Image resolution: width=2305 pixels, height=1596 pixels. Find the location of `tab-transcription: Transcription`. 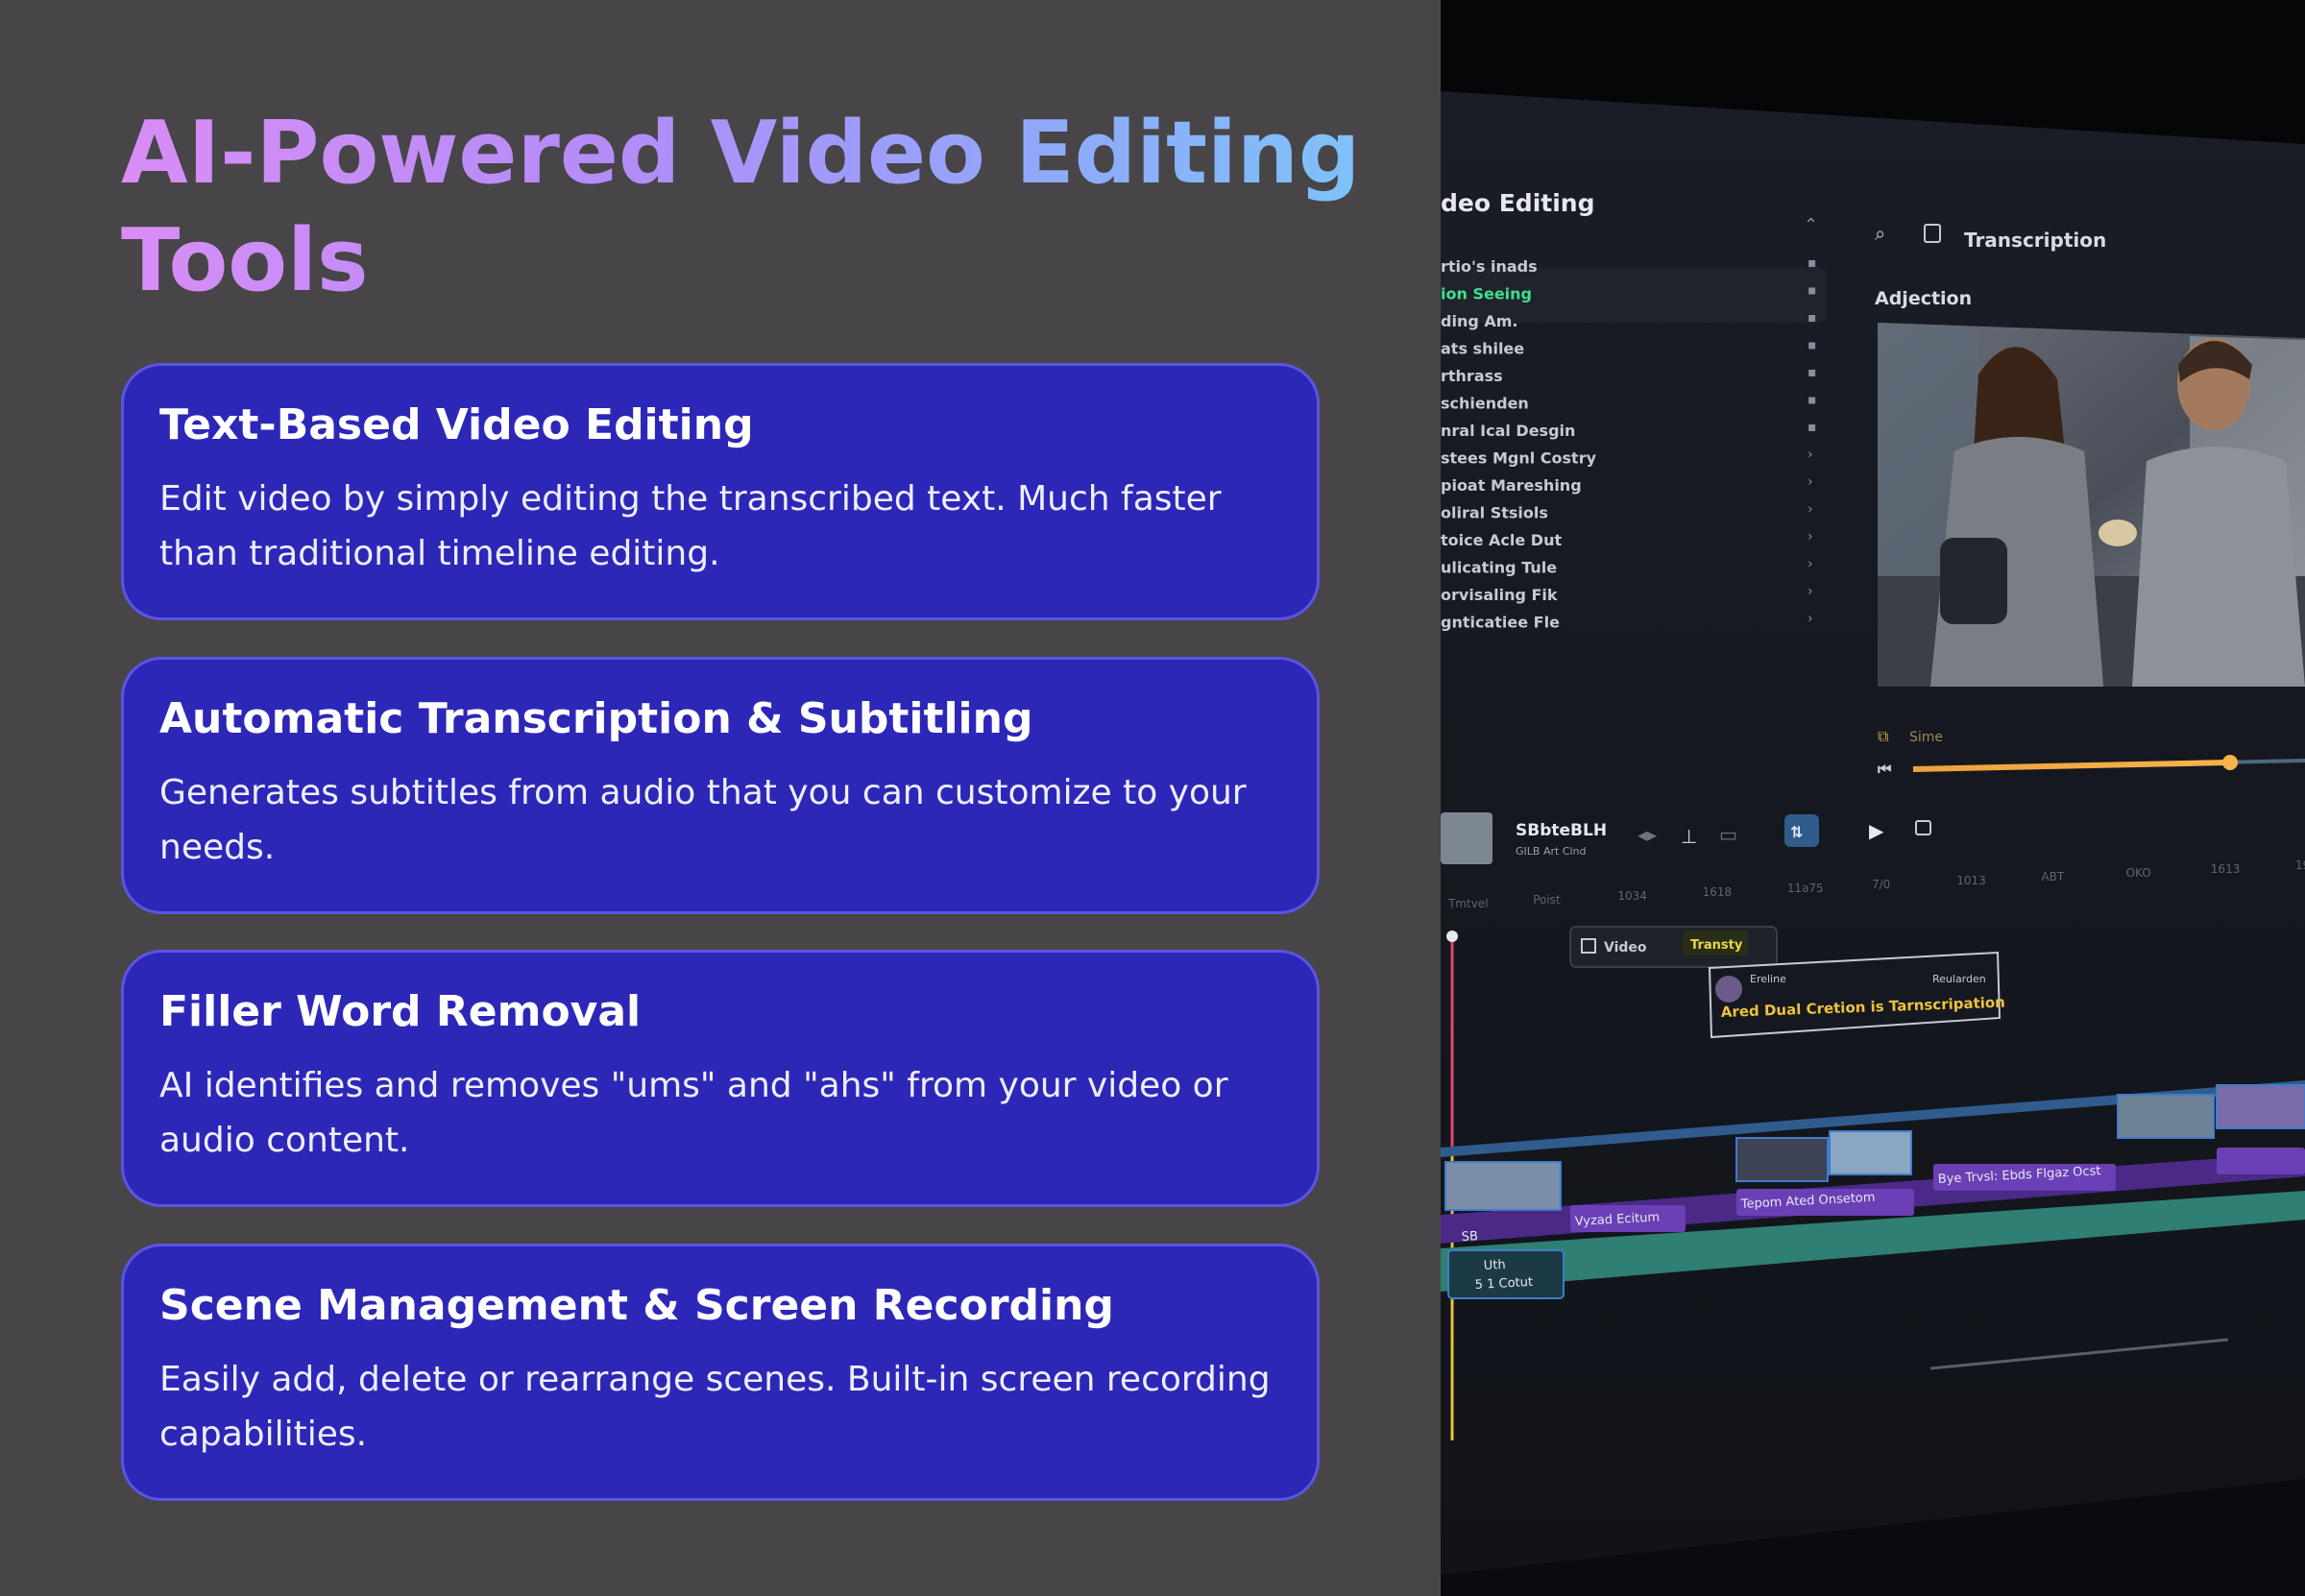

tab-transcription: Transcription is located at coordinates (2035, 240).